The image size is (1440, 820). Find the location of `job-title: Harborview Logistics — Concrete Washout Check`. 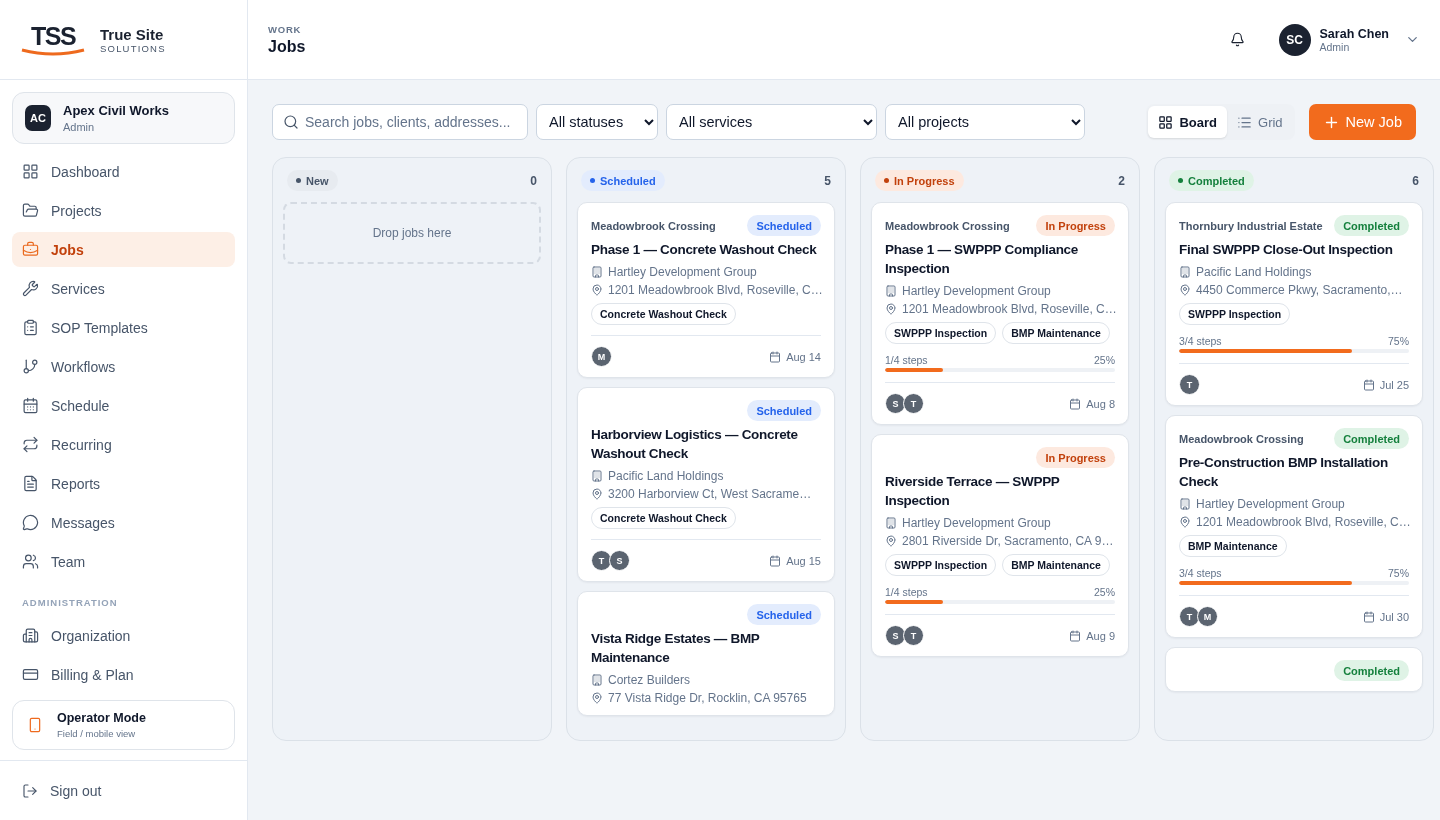

job-title: Harborview Logistics — Concrete Washout Check is located at coordinates (695, 444).